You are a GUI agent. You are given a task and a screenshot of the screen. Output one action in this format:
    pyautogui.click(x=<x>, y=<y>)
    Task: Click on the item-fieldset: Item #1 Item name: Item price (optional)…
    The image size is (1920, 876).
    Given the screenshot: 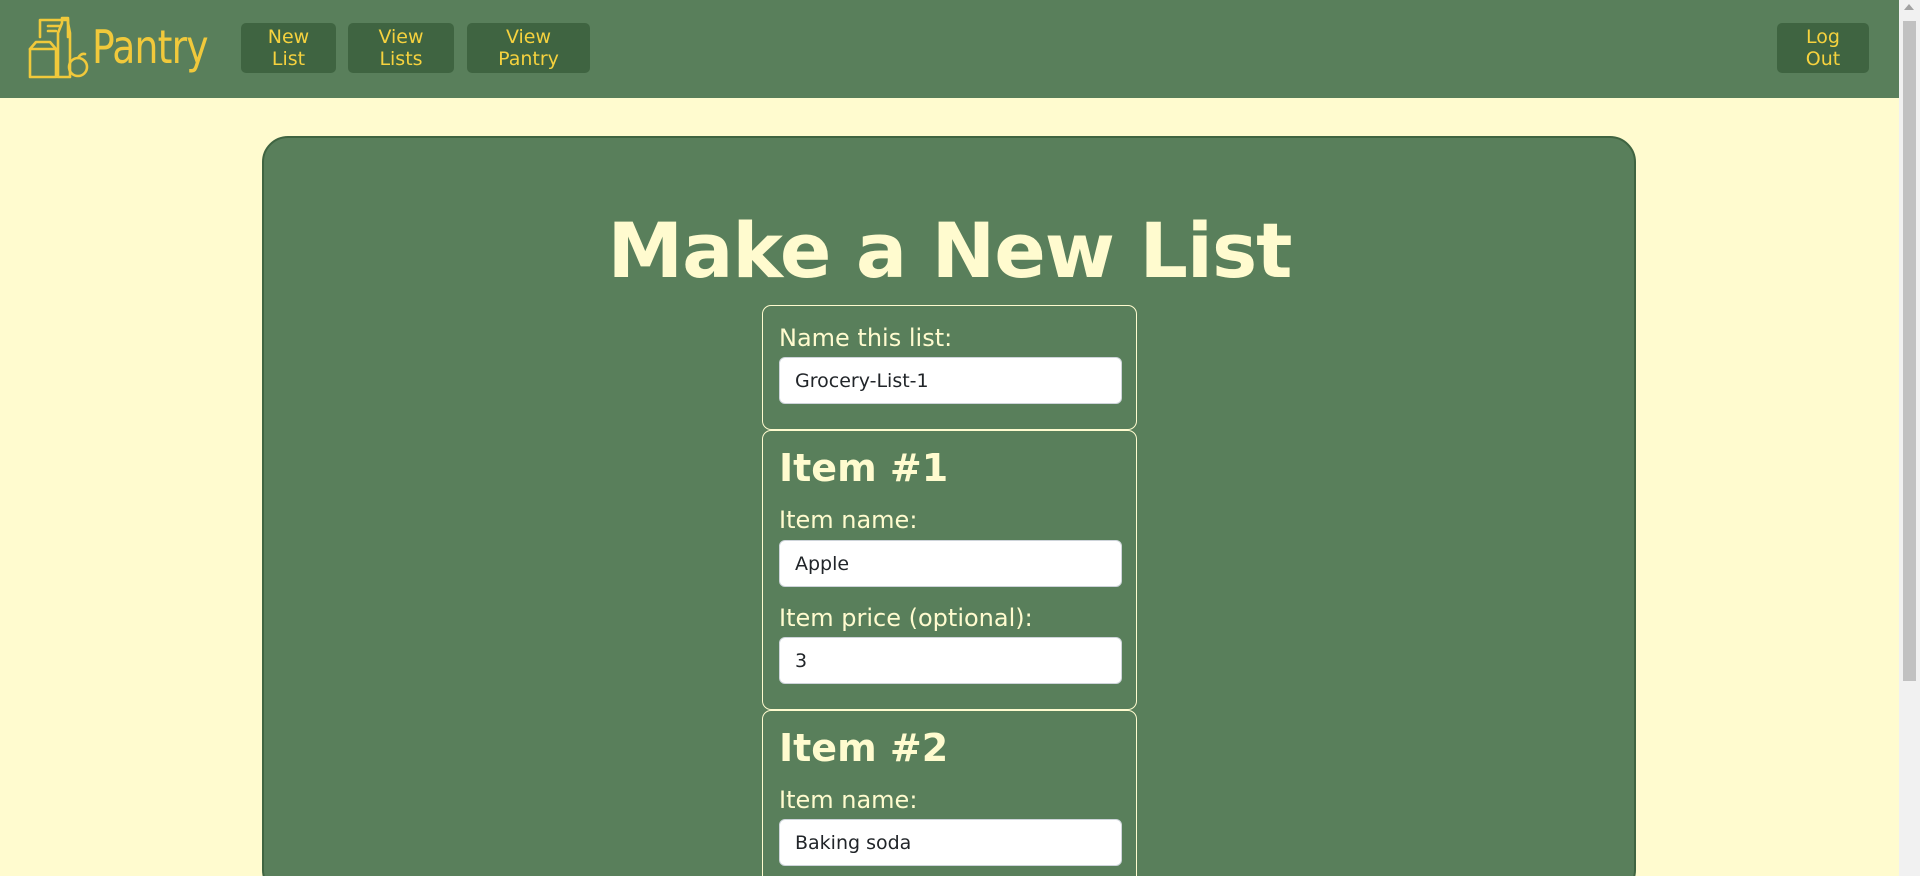 What is the action you would take?
    pyautogui.click(x=949, y=570)
    